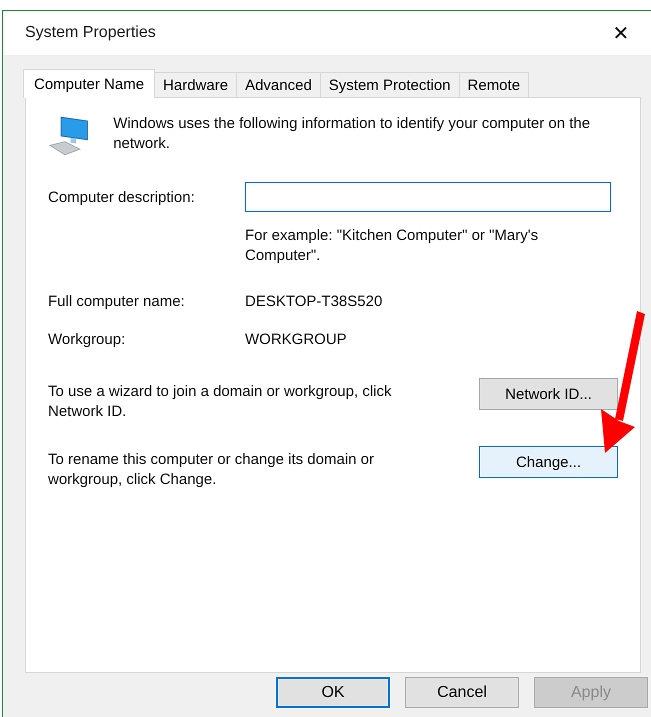 The height and width of the screenshot is (717, 651). I want to click on example-text: For example: "Kitchen Computer" or "Mary's Computer"., so click(392, 246).